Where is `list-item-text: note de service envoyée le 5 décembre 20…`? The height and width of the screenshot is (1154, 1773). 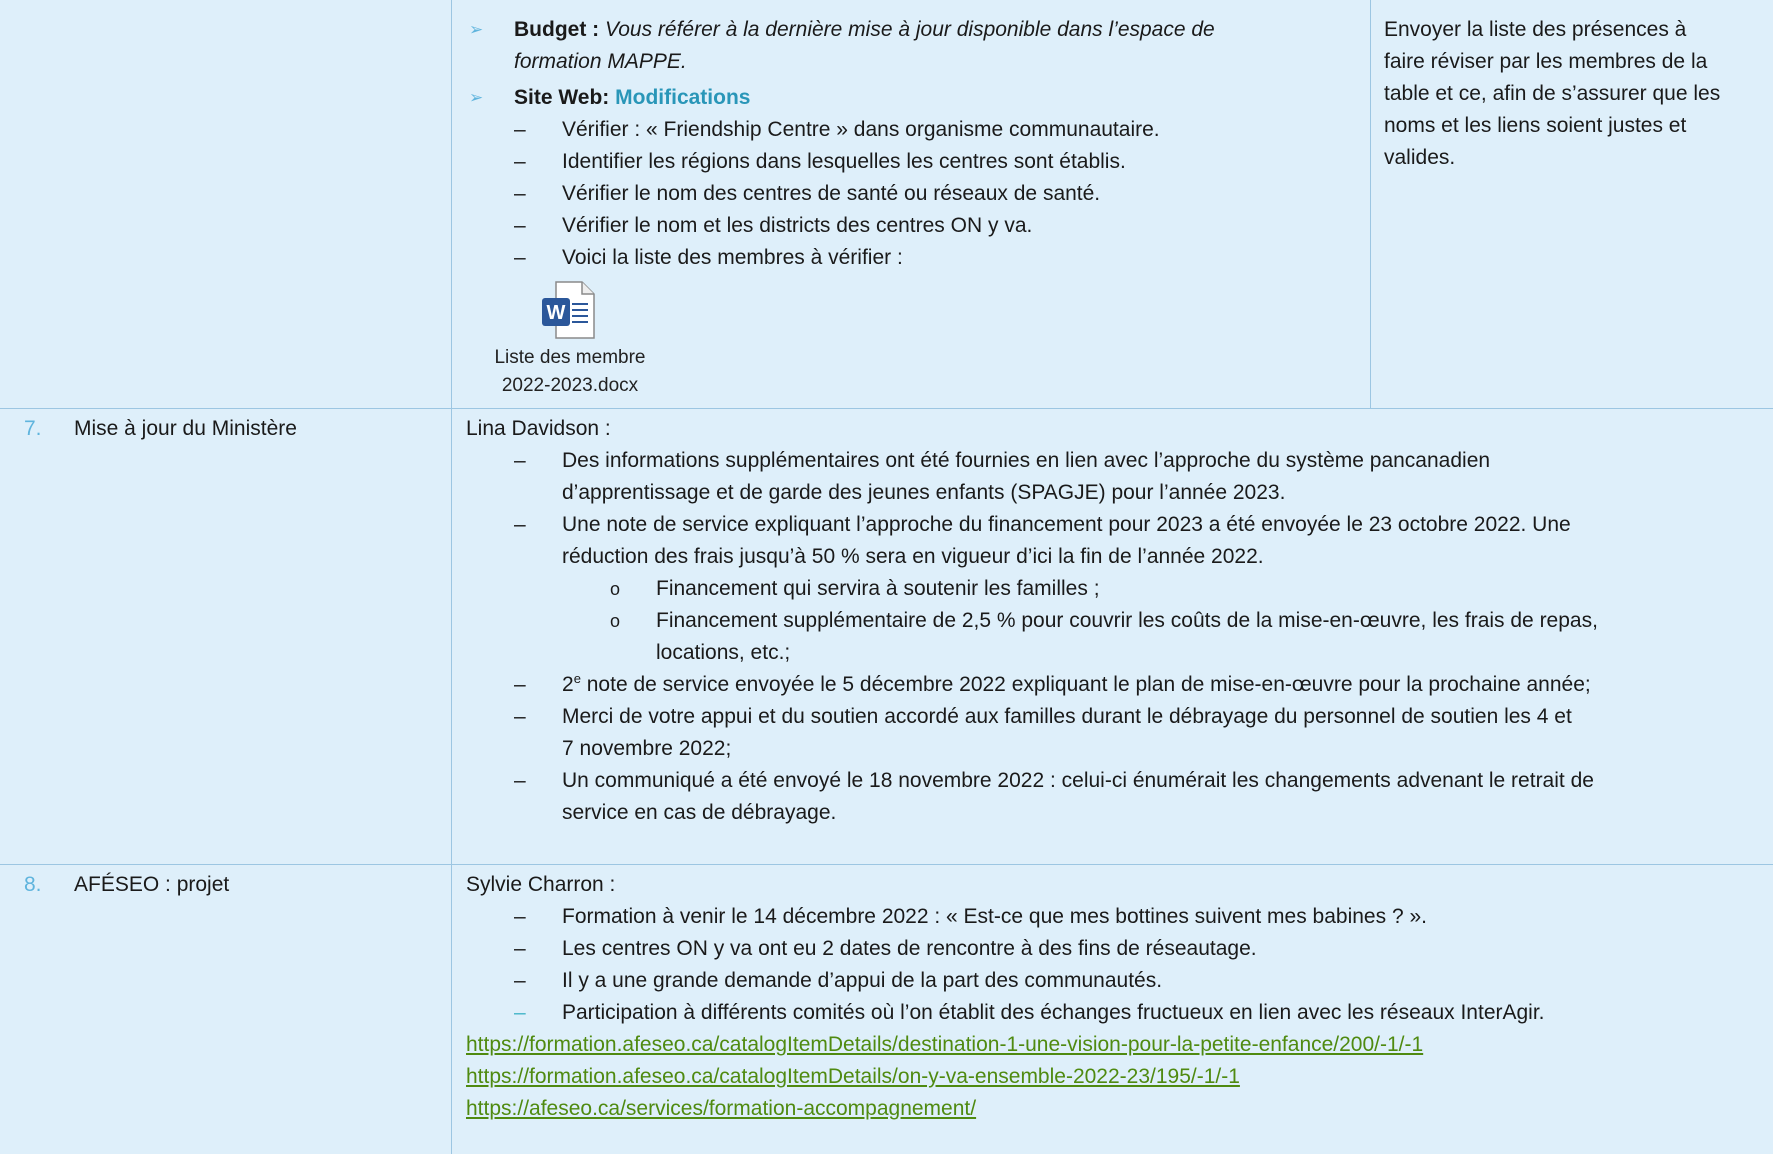
list-item-text: note de service envoyée le 5 décembre 20… is located at coordinates (1085, 684).